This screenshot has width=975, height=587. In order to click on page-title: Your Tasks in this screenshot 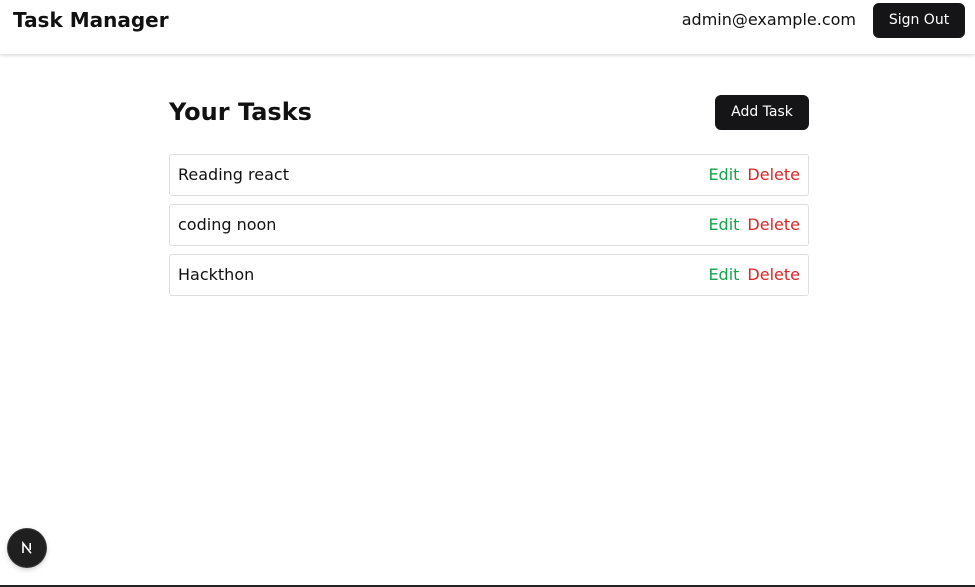, I will do `click(240, 112)`.